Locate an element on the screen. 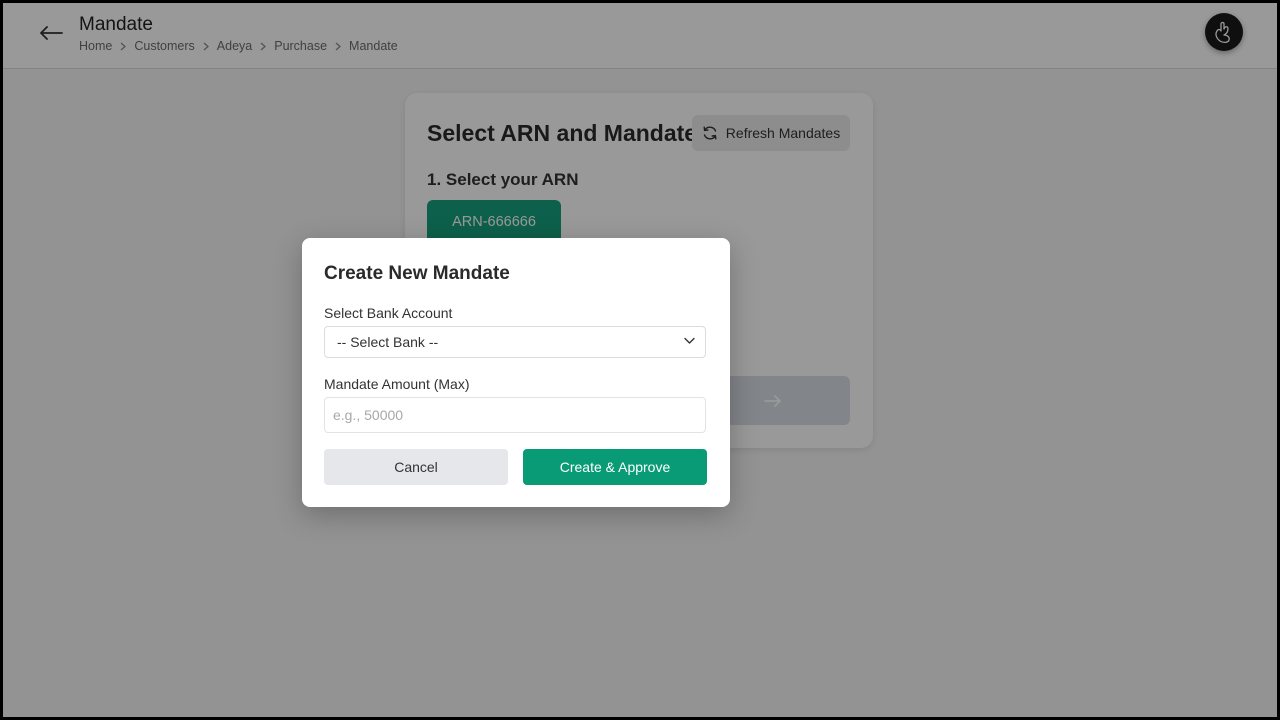  mandate-amount-input is located at coordinates (515, 415).